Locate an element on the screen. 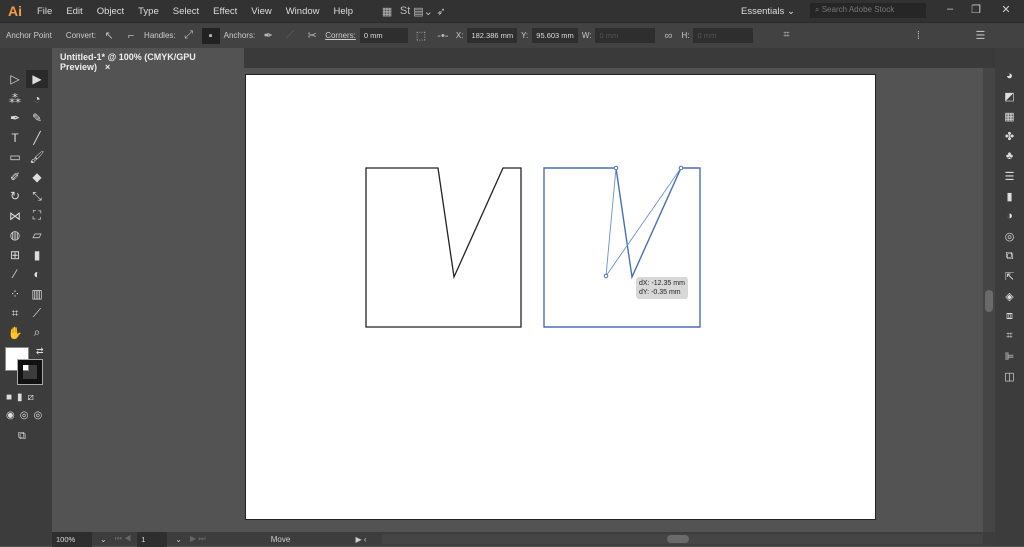  artboard-dropdown-icon: ⌄ is located at coordinates (178, 539).